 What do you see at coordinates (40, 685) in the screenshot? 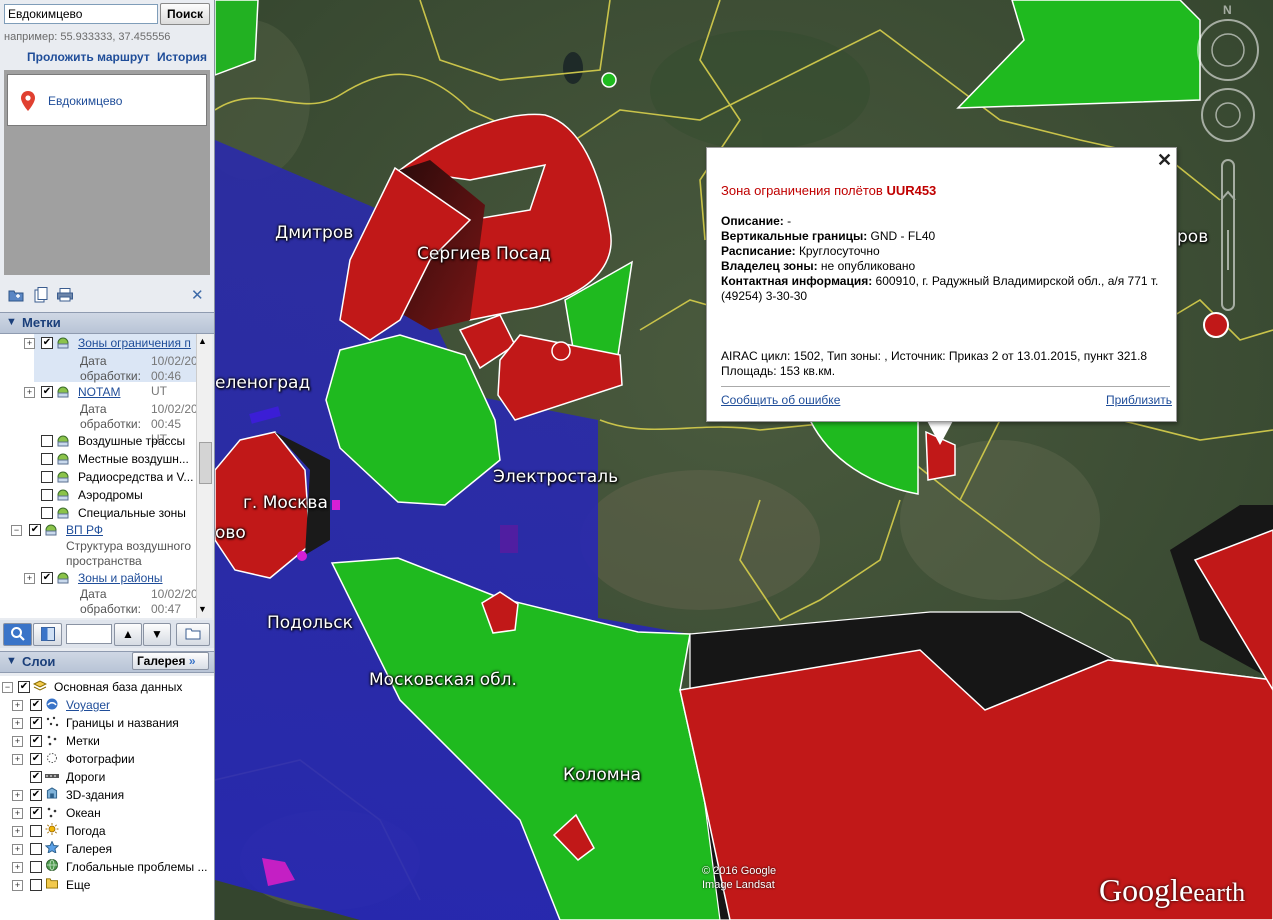
I see `database-icon` at bounding box center [40, 685].